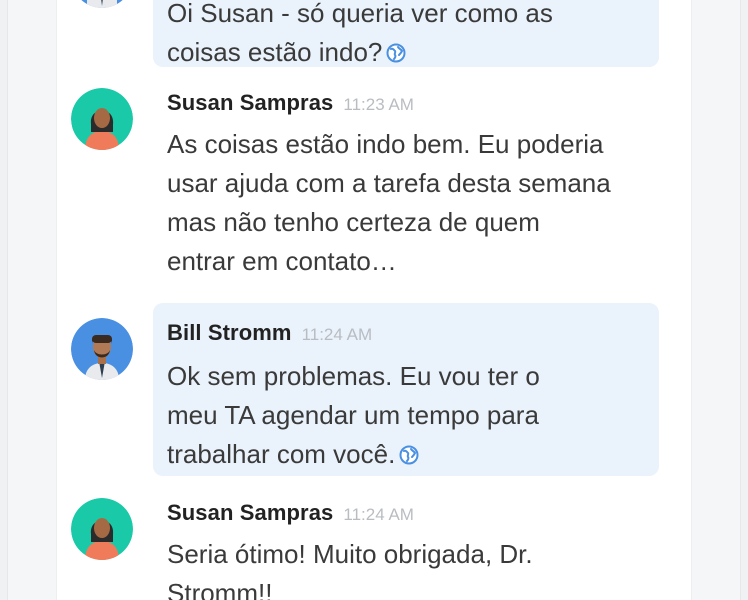  I want to click on message-line: Ok sem problemas. Eu vou ter o, so click(353, 376).